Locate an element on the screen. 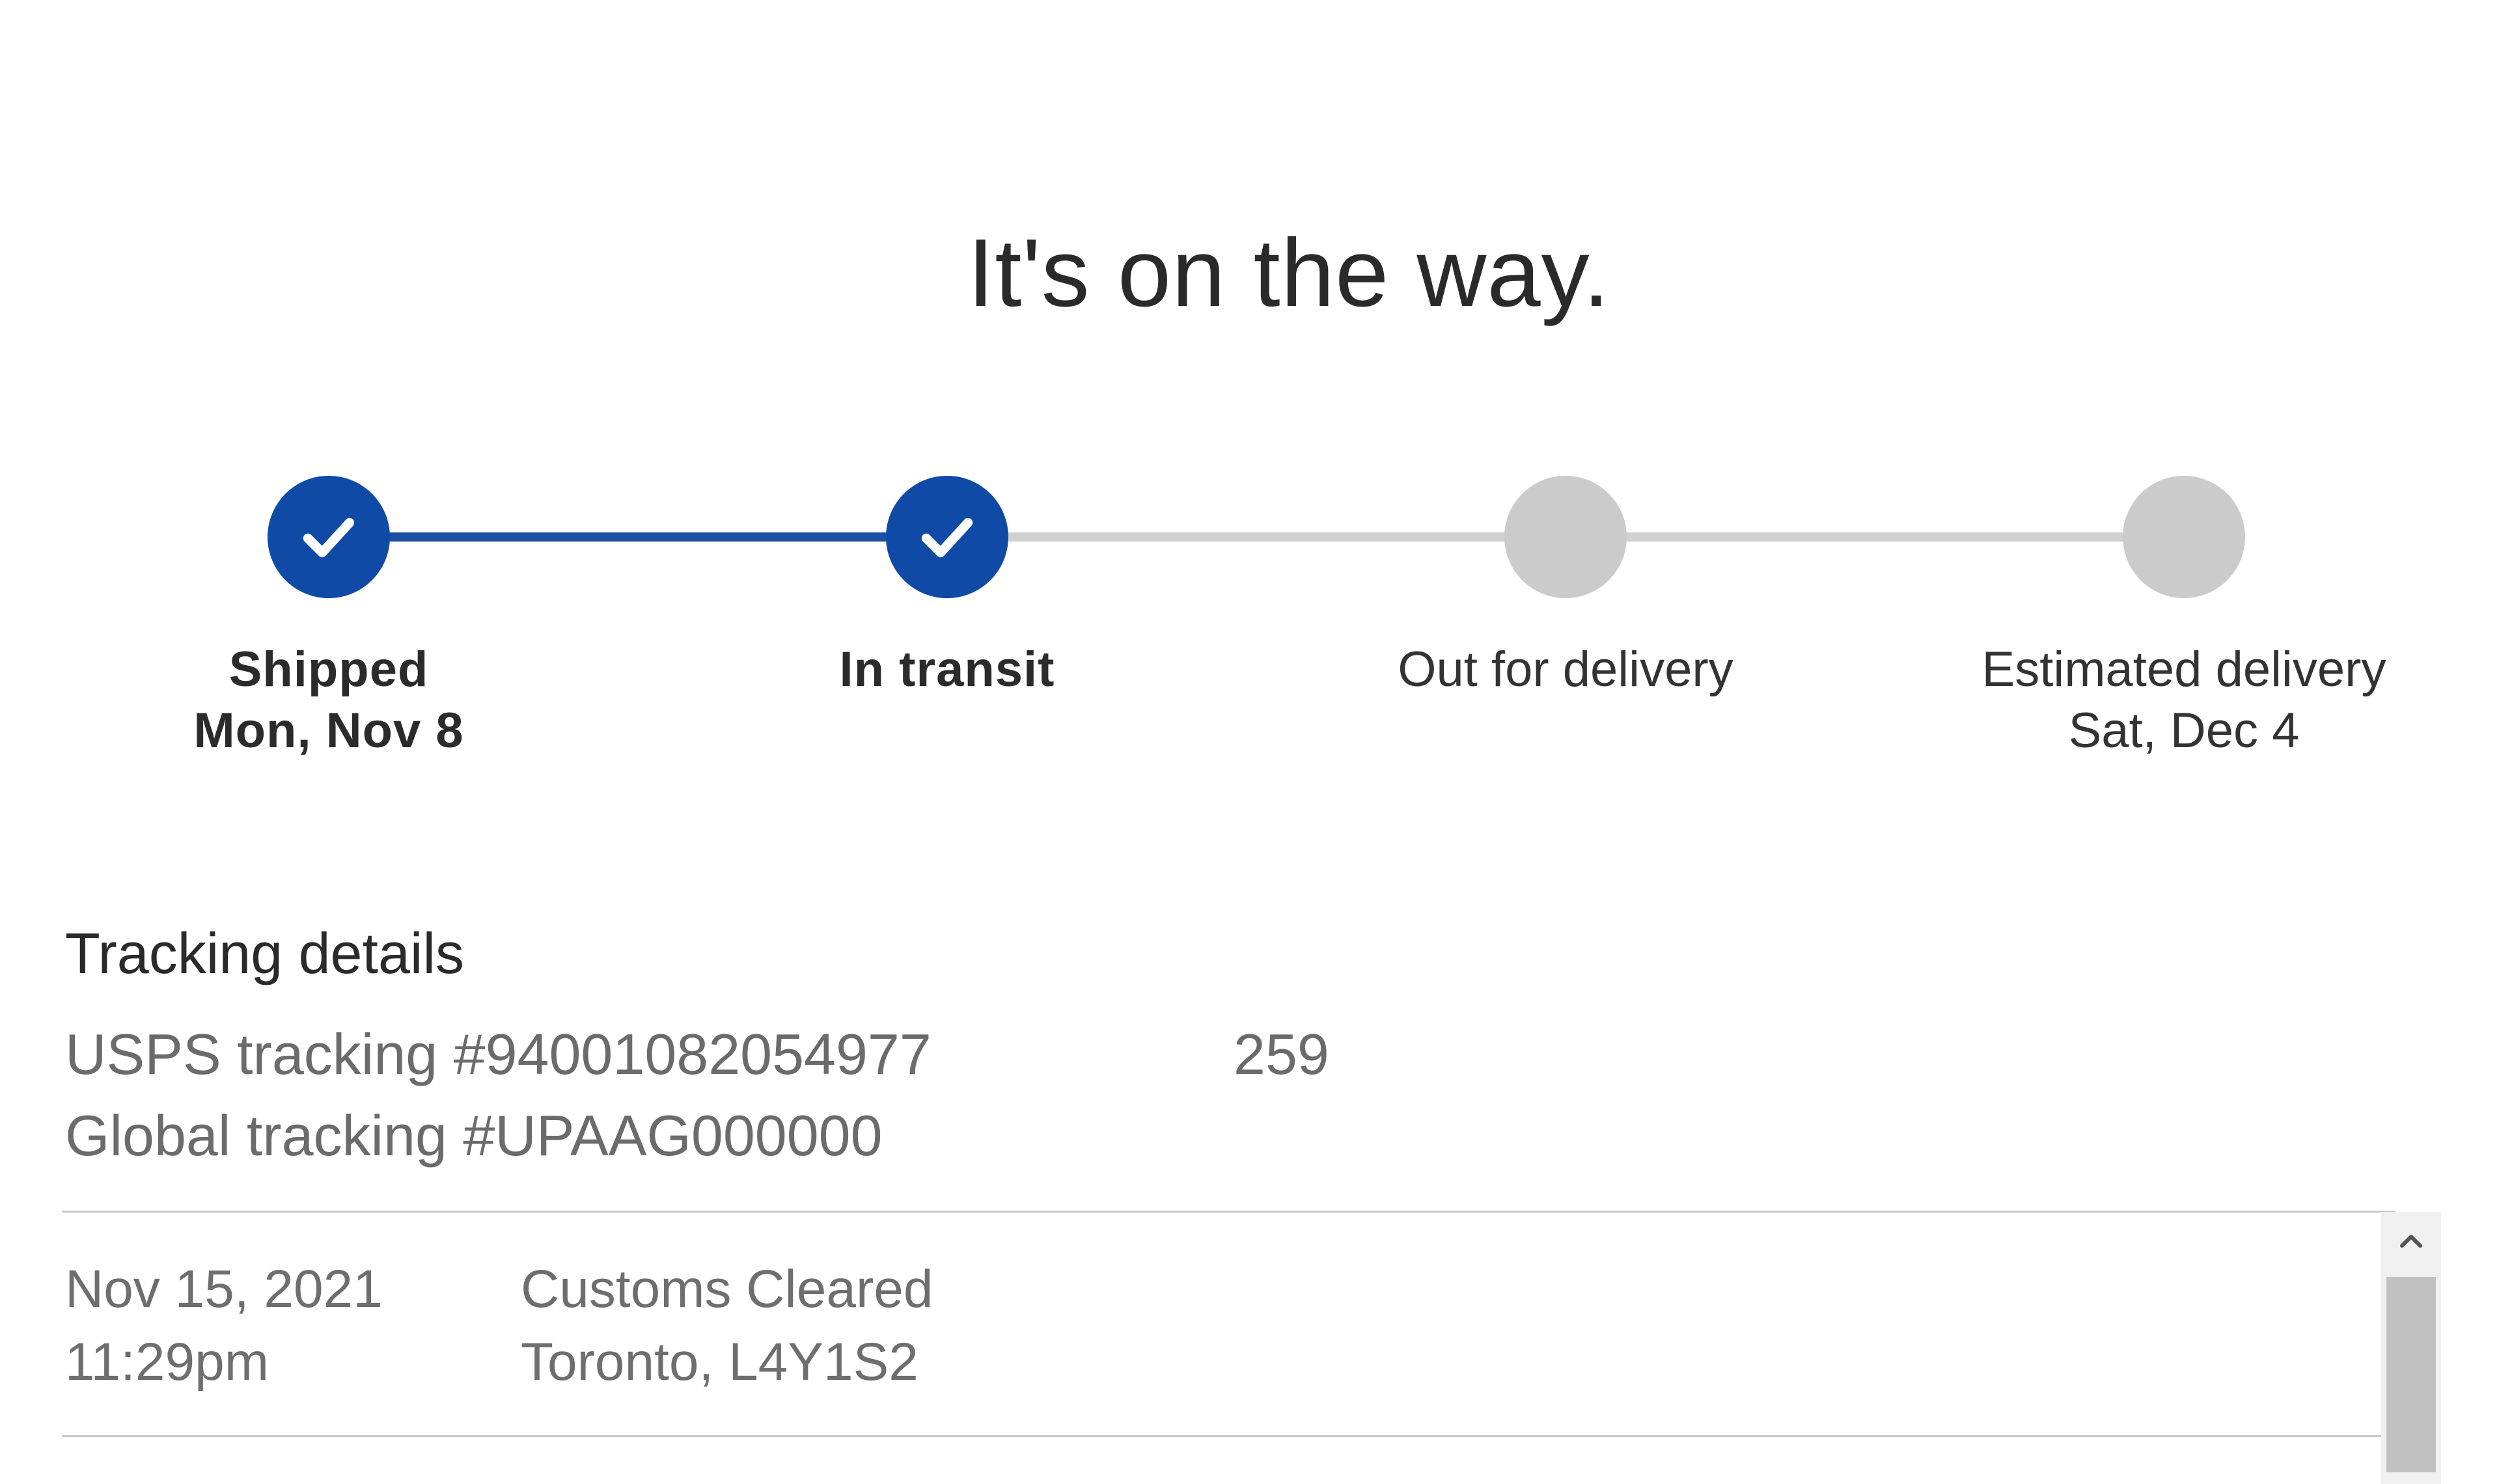  global-tracking-number: Global tracking #UPAAG000000 is located at coordinates (474, 1136).